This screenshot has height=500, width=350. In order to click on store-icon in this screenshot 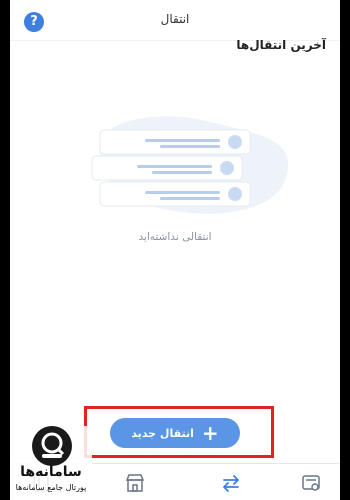, I will do `click(135, 483)`.